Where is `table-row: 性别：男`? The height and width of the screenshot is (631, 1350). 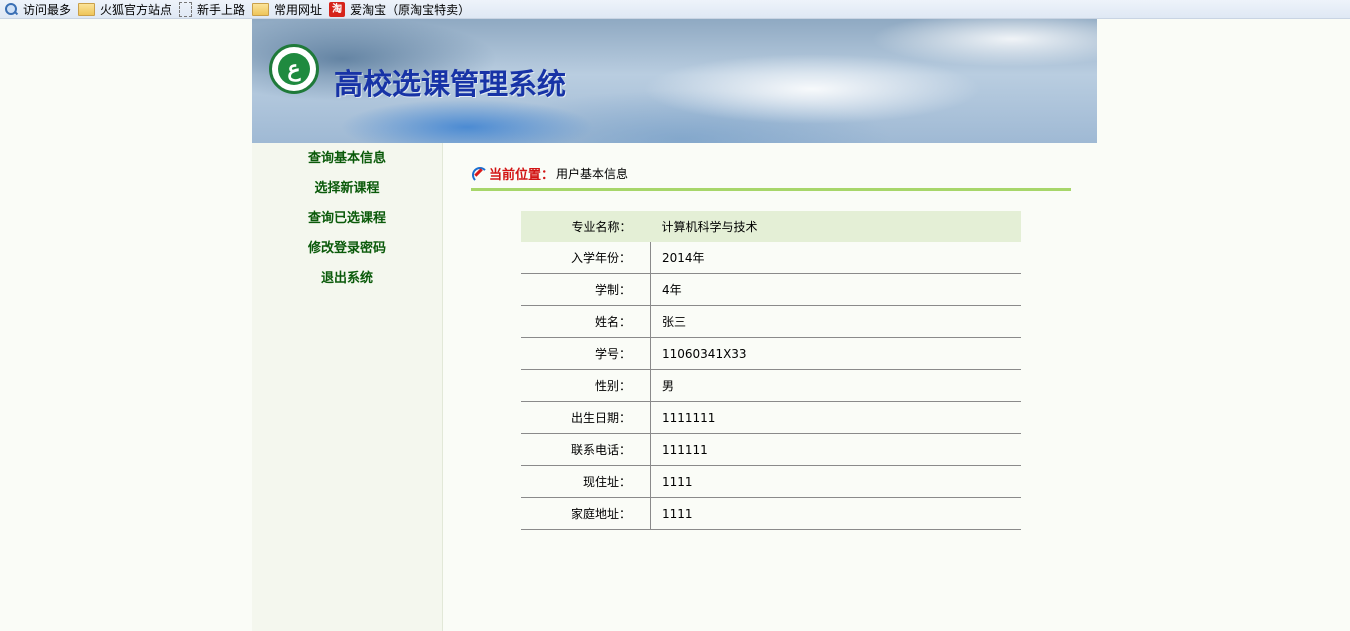
table-row: 性别：男 is located at coordinates (771, 385).